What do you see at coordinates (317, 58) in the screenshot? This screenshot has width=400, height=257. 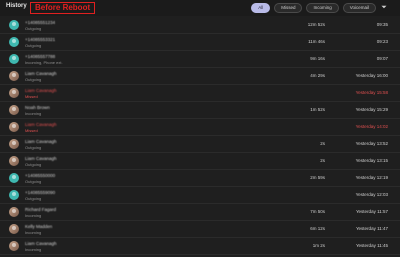 I see `call-duration: 9m 16s` at bounding box center [317, 58].